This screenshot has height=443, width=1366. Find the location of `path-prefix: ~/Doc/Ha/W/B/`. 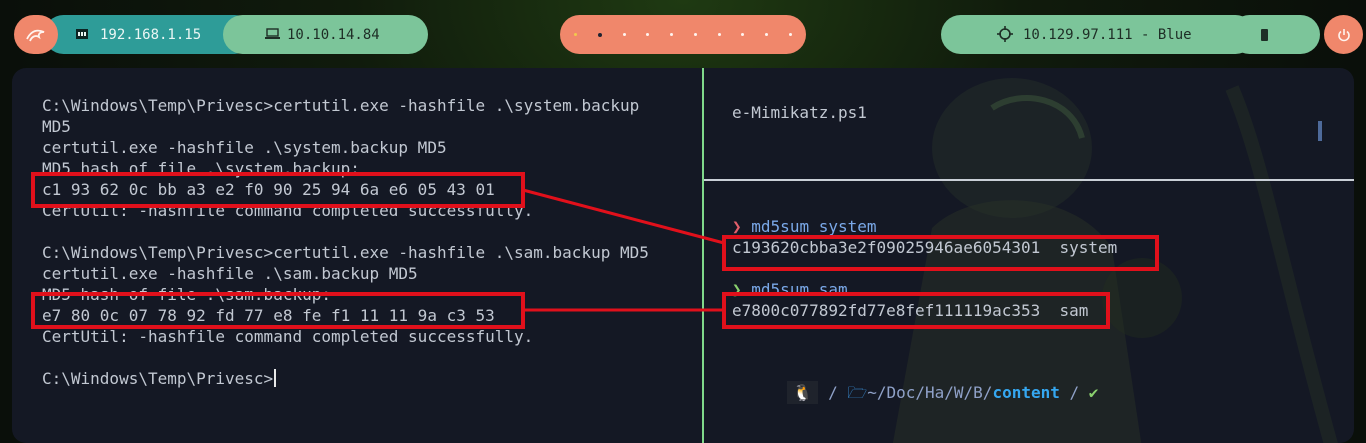

path-prefix: ~/Doc/Ha/W/B/ is located at coordinates (930, 392).